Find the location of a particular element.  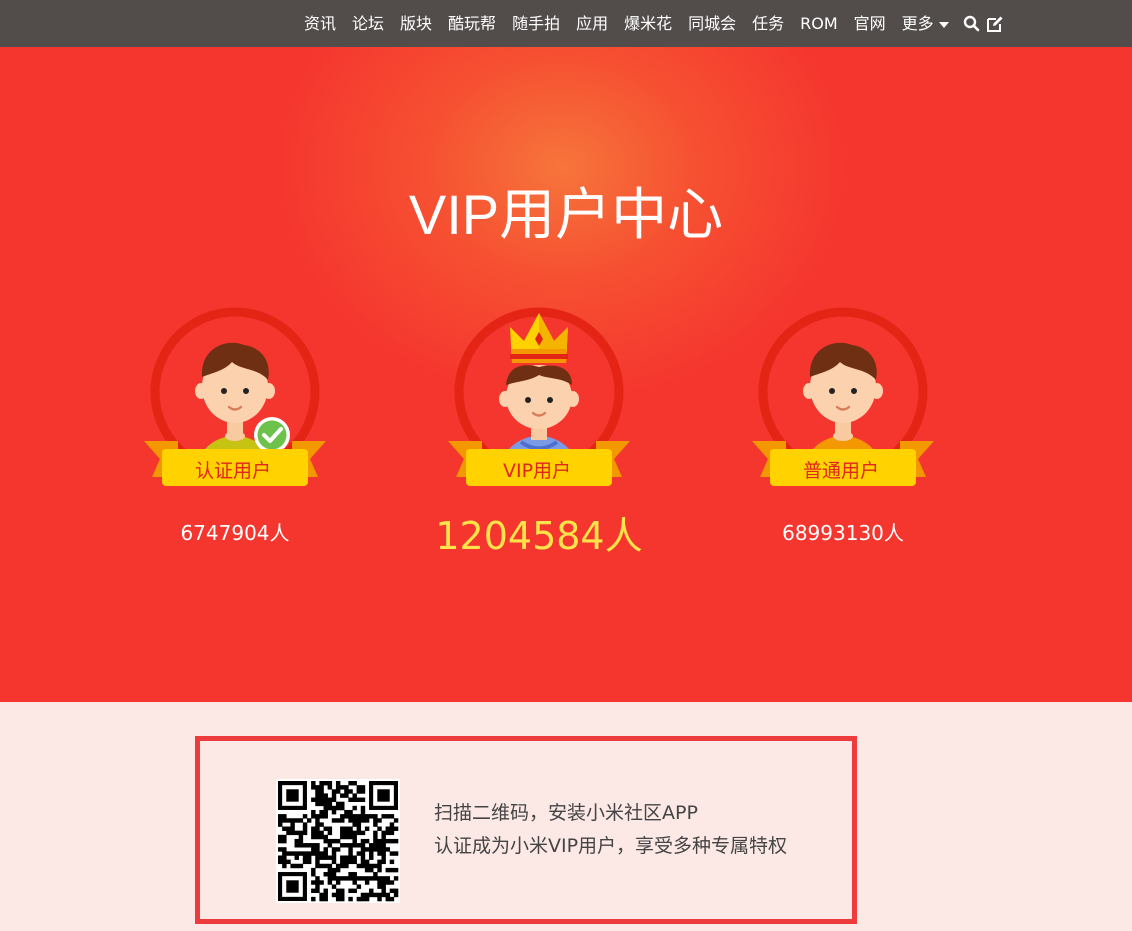

promo-text: 扫描二维码，安装小米社区APP 认证成为小米VIP用户，享受多种专属特权 is located at coordinates (610, 830).